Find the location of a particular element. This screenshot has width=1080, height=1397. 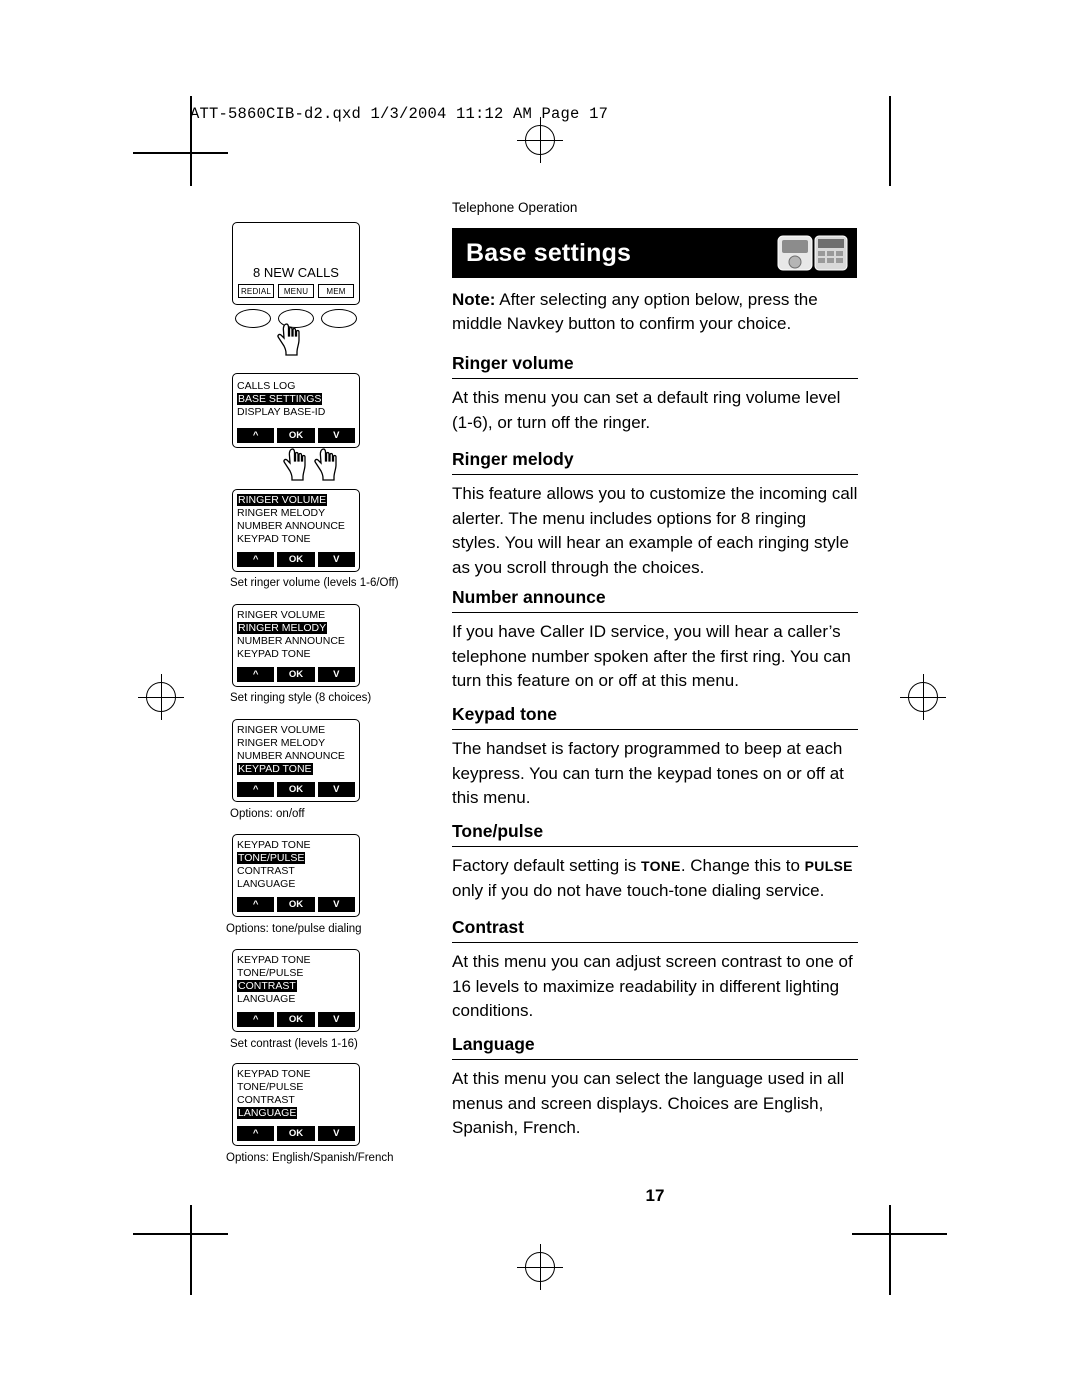

page-title: Base settings is located at coordinates (549, 253).